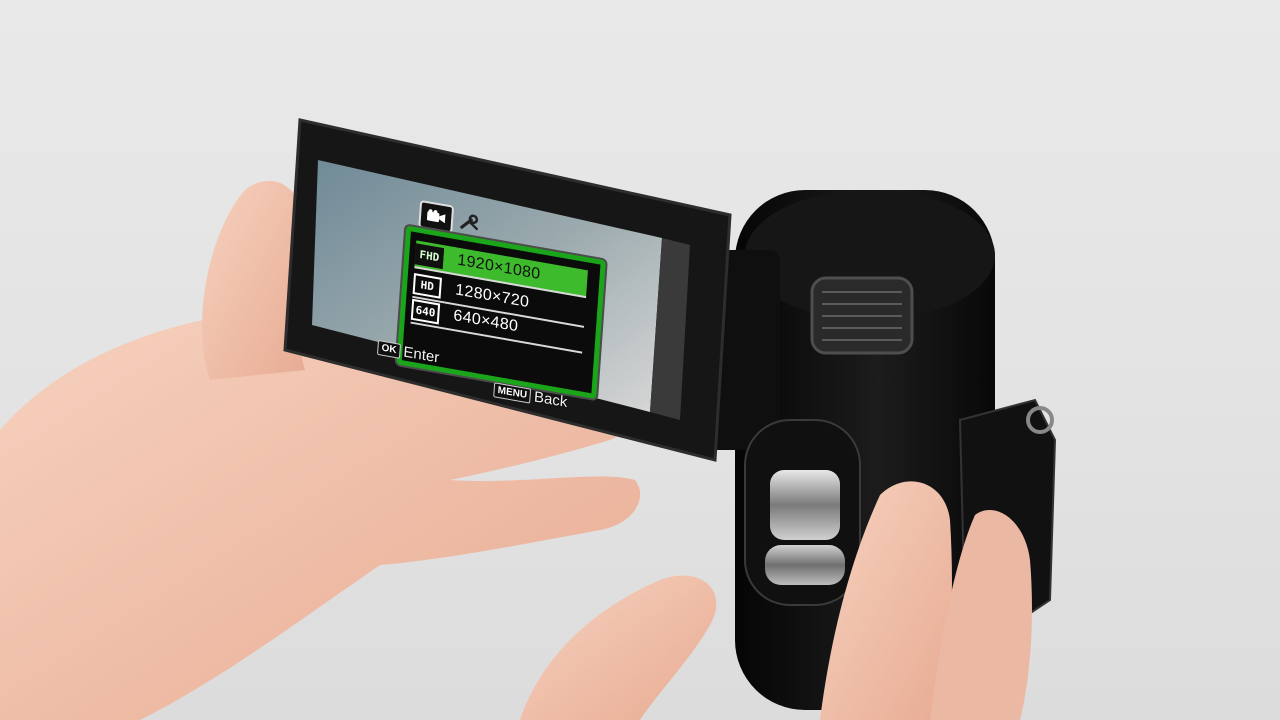 The image size is (1280, 720). What do you see at coordinates (388, 349) in the screenshot?
I see `ok-key: OK` at bounding box center [388, 349].